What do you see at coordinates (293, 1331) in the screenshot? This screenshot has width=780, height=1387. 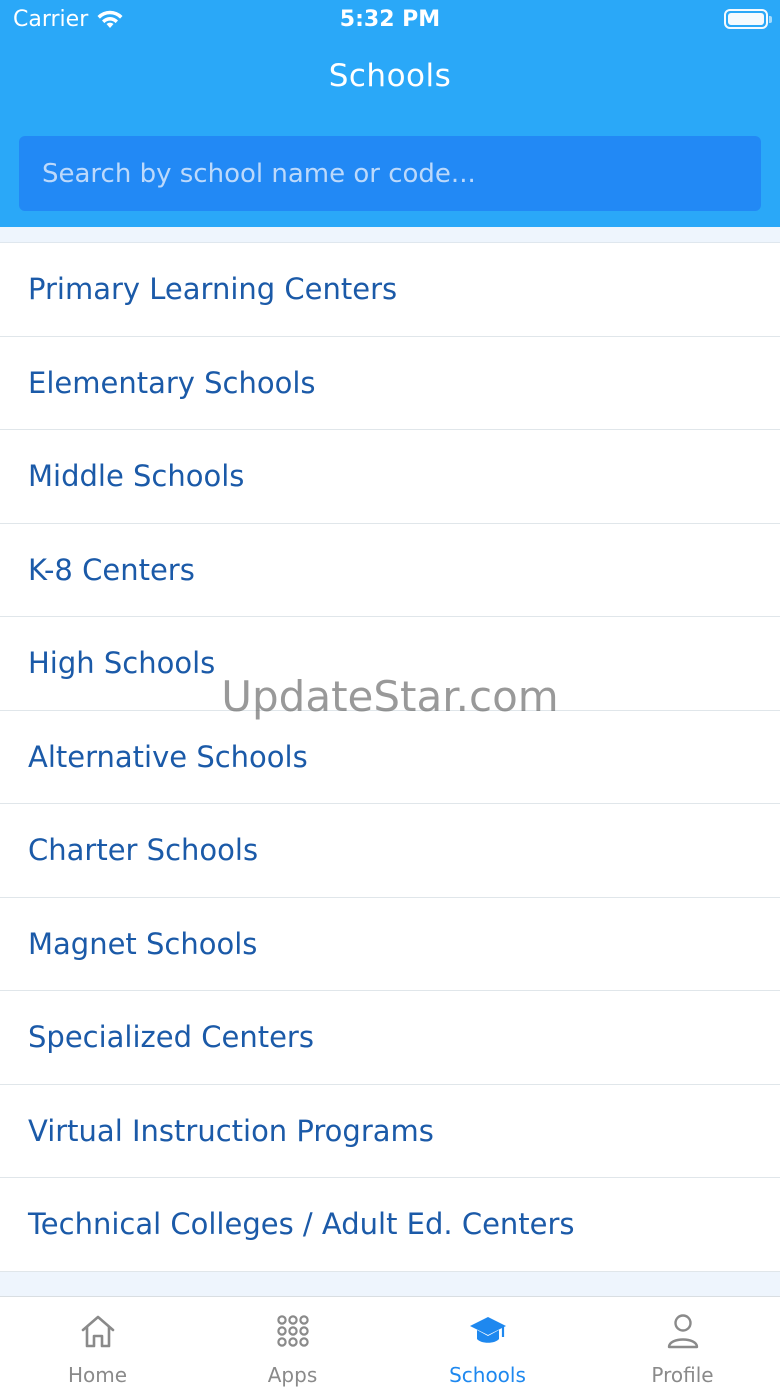 I see `grid-icon` at bounding box center [293, 1331].